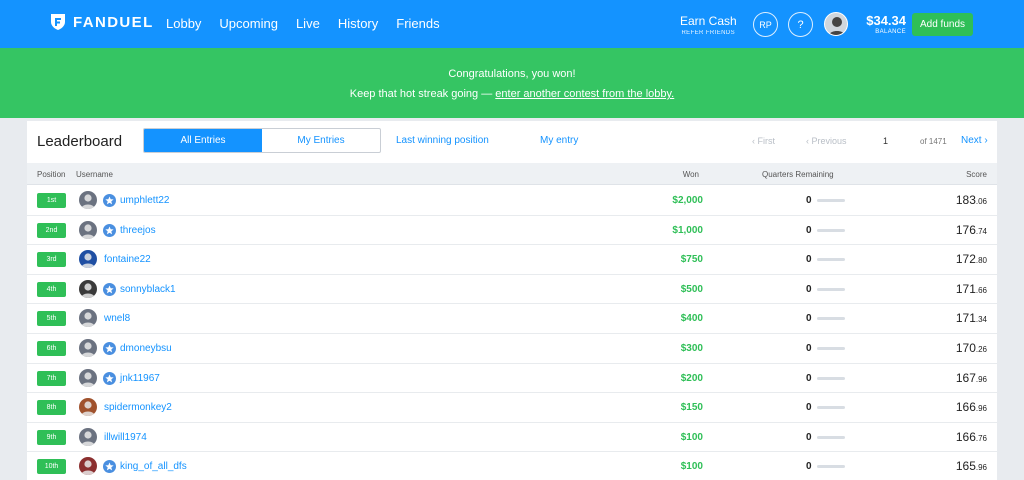 Image resolution: width=1024 pixels, height=480 pixels. I want to click on position-badge: 7th, so click(51, 378).